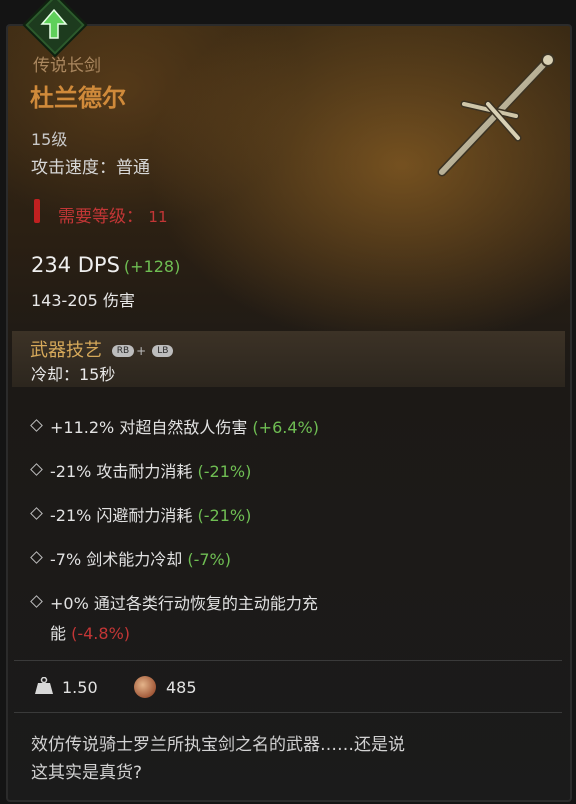 The height and width of the screenshot is (804, 576). Describe the element at coordinates (67, 66) in the screenshot. I see `item-type: 传说长剑` at that location.